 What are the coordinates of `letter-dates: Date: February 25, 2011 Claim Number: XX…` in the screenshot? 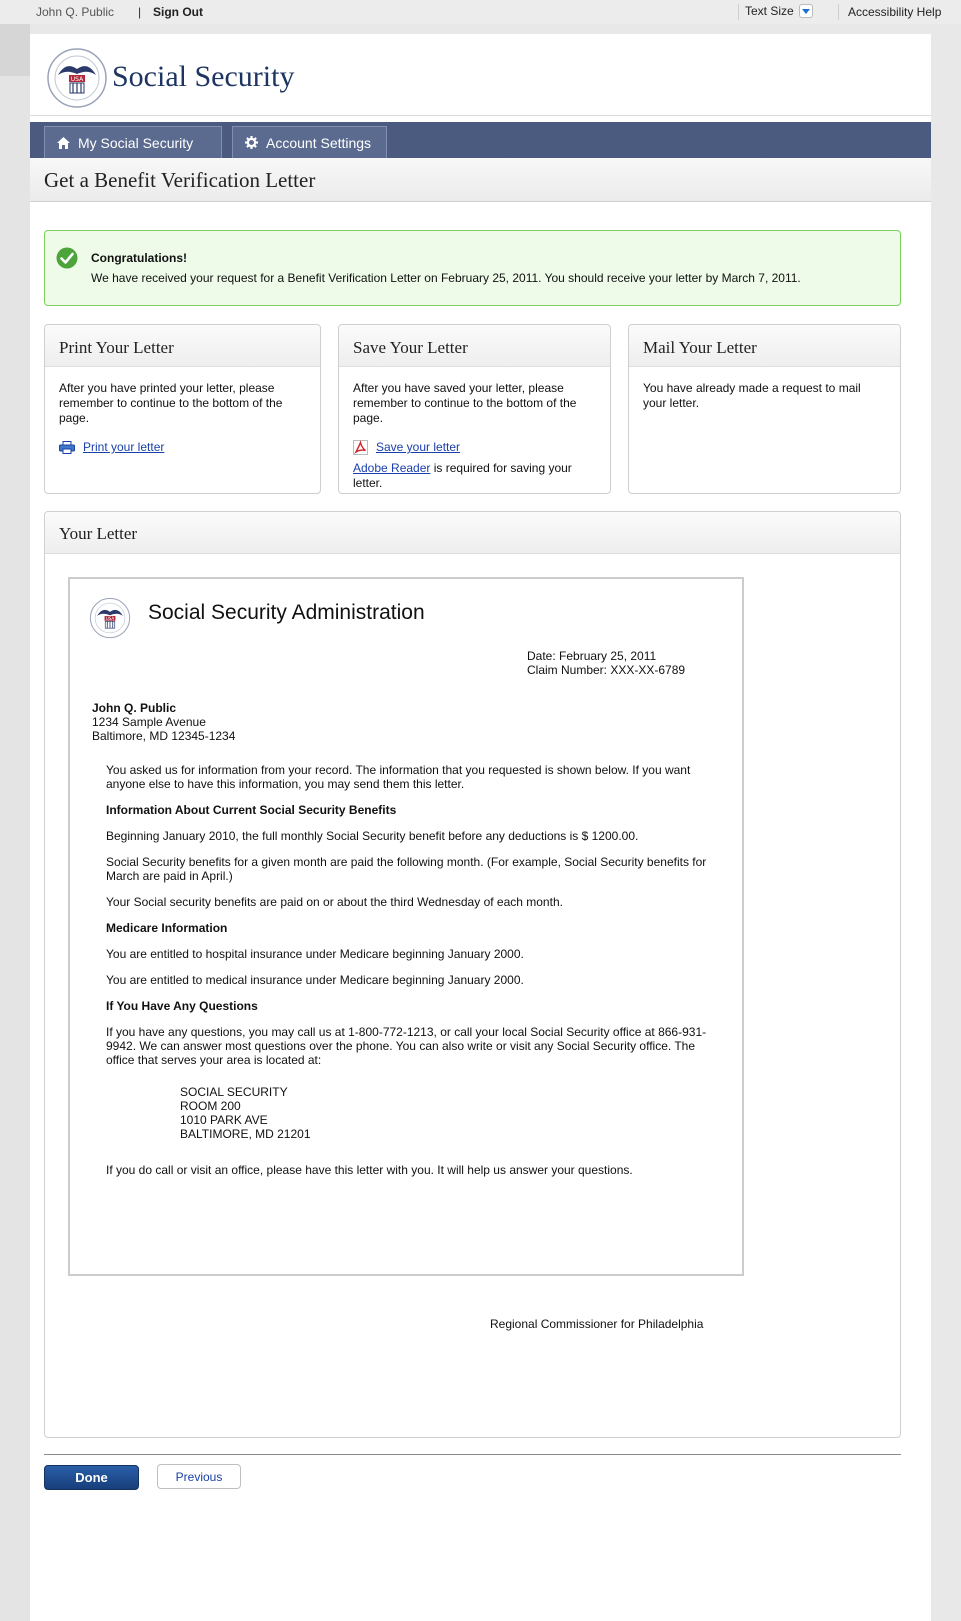 It's located at (606, 663).